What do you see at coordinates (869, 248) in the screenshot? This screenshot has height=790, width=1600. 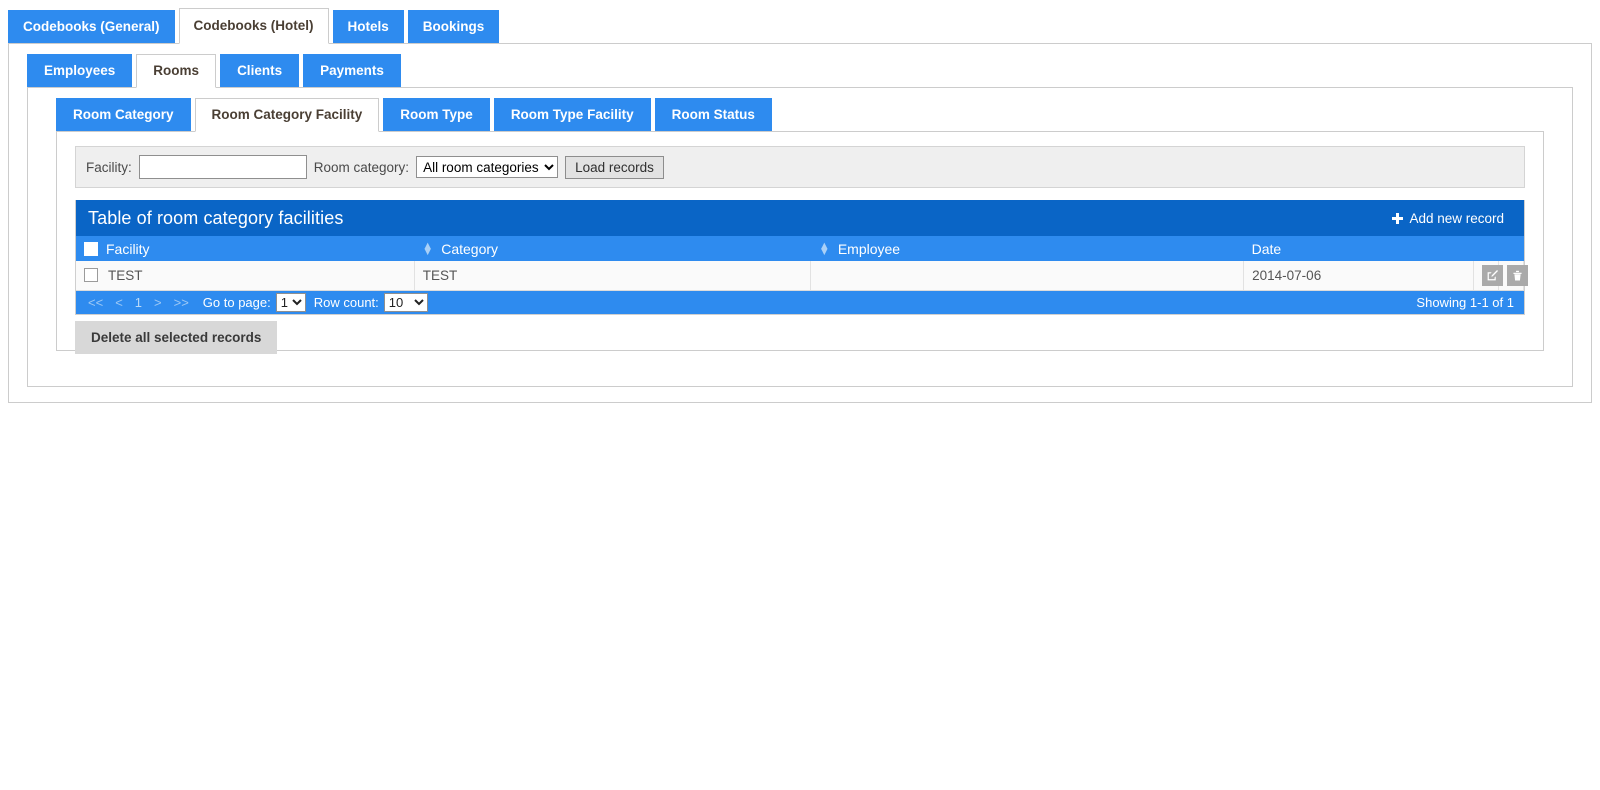 I see `column-label-employee: Employee` at bounding box center [869, 248].